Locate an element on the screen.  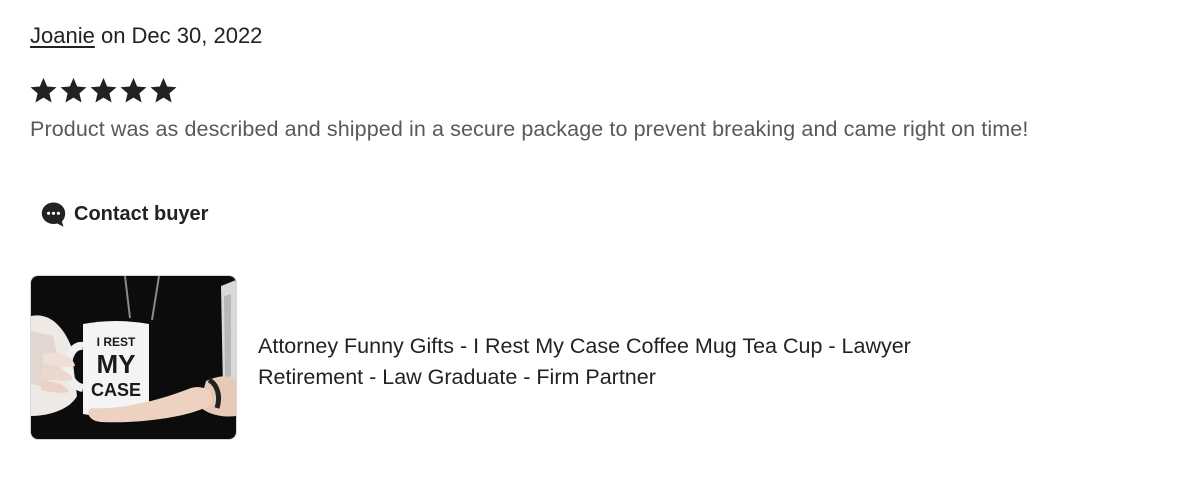
review-meta: Joanie on Dec 30, 2022 is located at coordinates (146, 36).